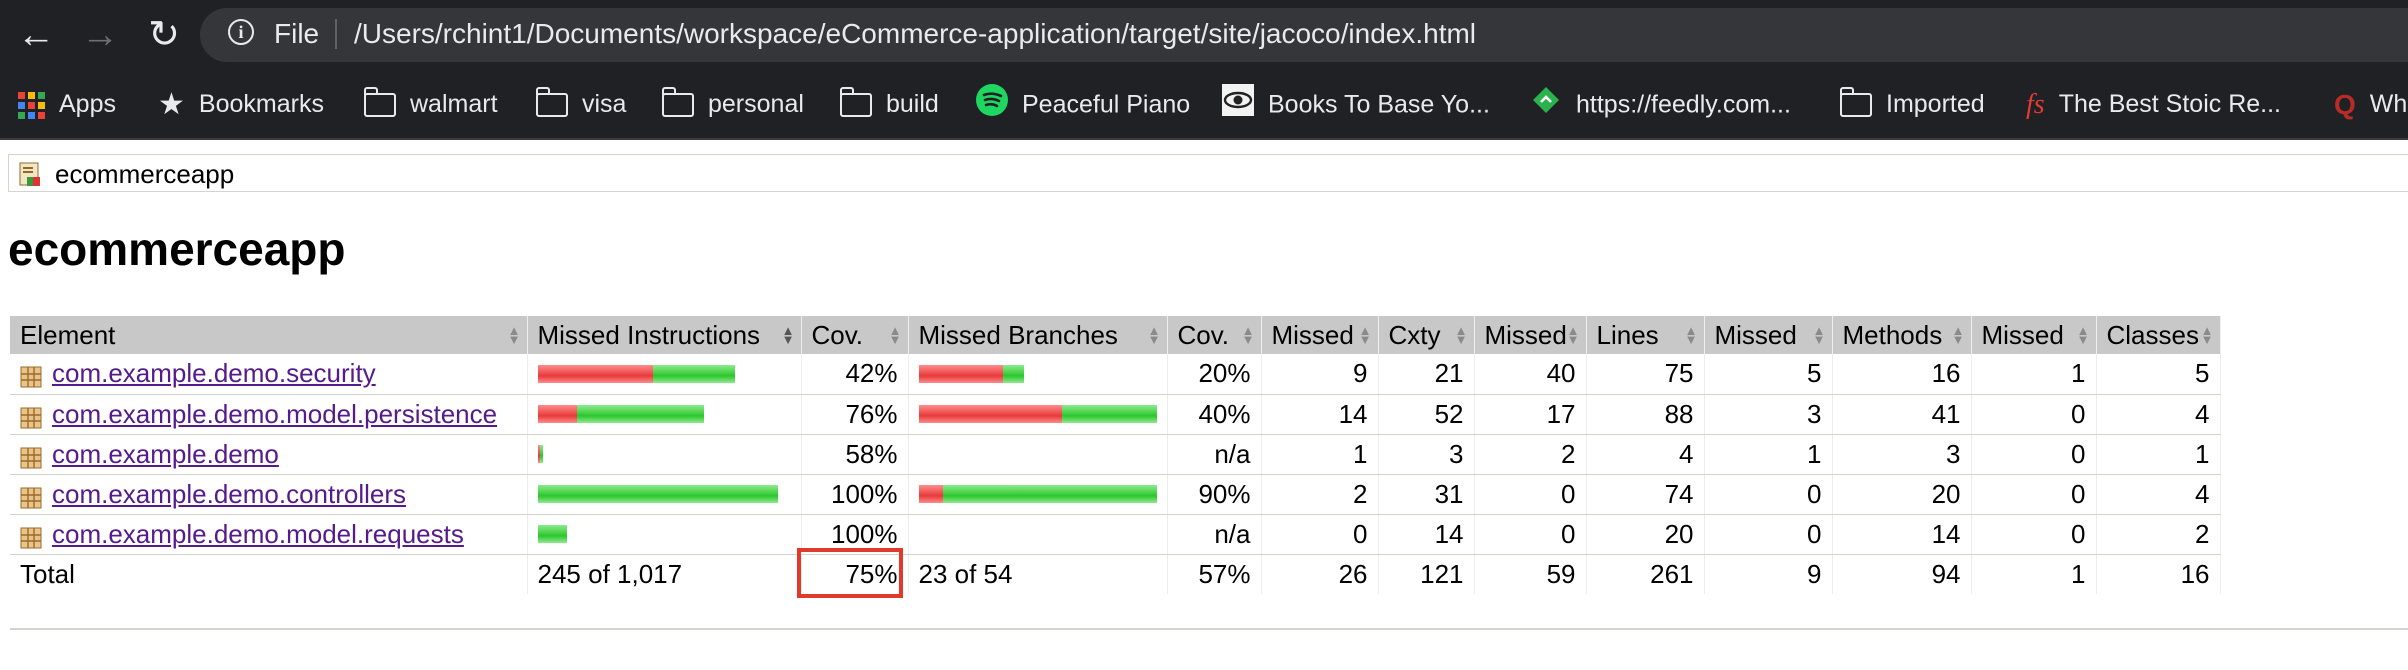 This screenshot has height=670, width=2408. What do you see at coordinates (1912, 104) in the screenshot?
I see `bookmark-imported: Imported` at bounding box center [1912, 104].